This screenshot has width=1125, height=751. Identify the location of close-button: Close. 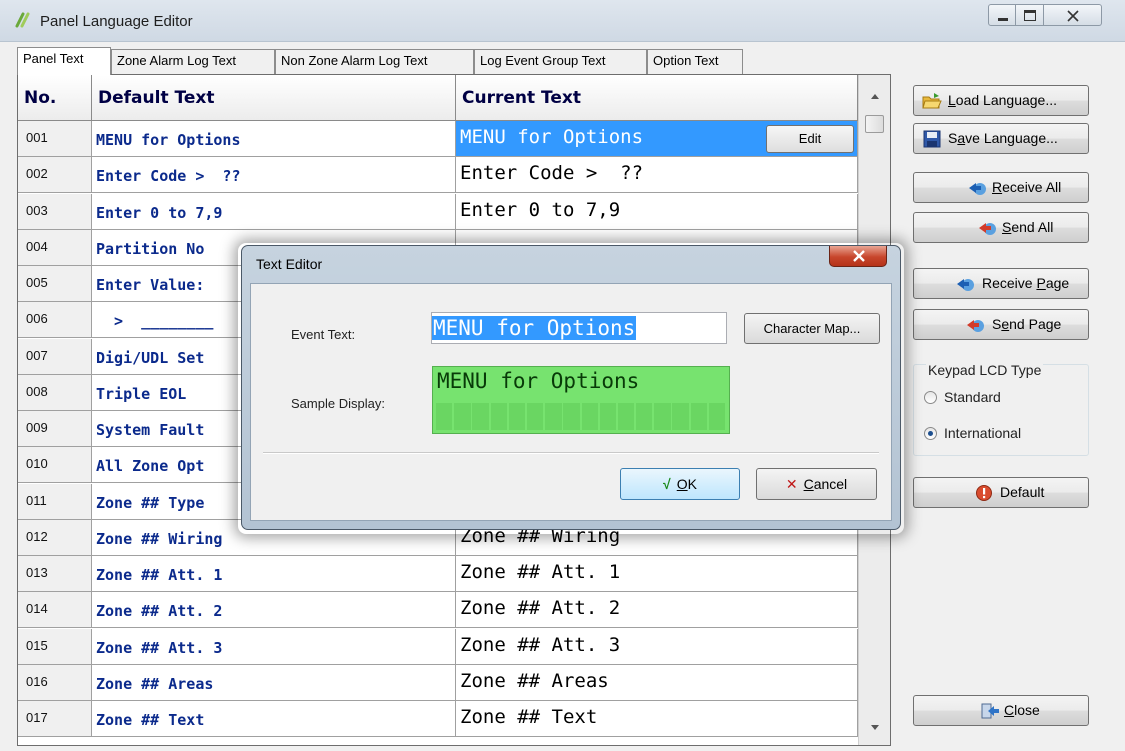
(1001, 710).